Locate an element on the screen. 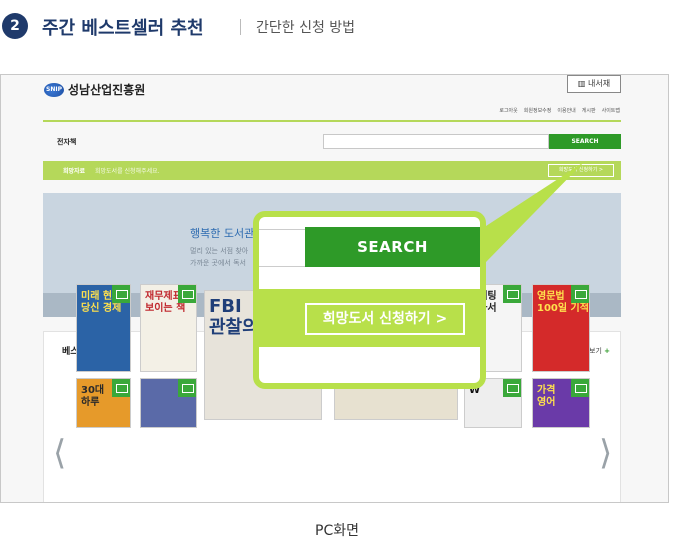  zoom-notice-bar: 희망도서 신청하기 > is located at coordinates (369, 318).